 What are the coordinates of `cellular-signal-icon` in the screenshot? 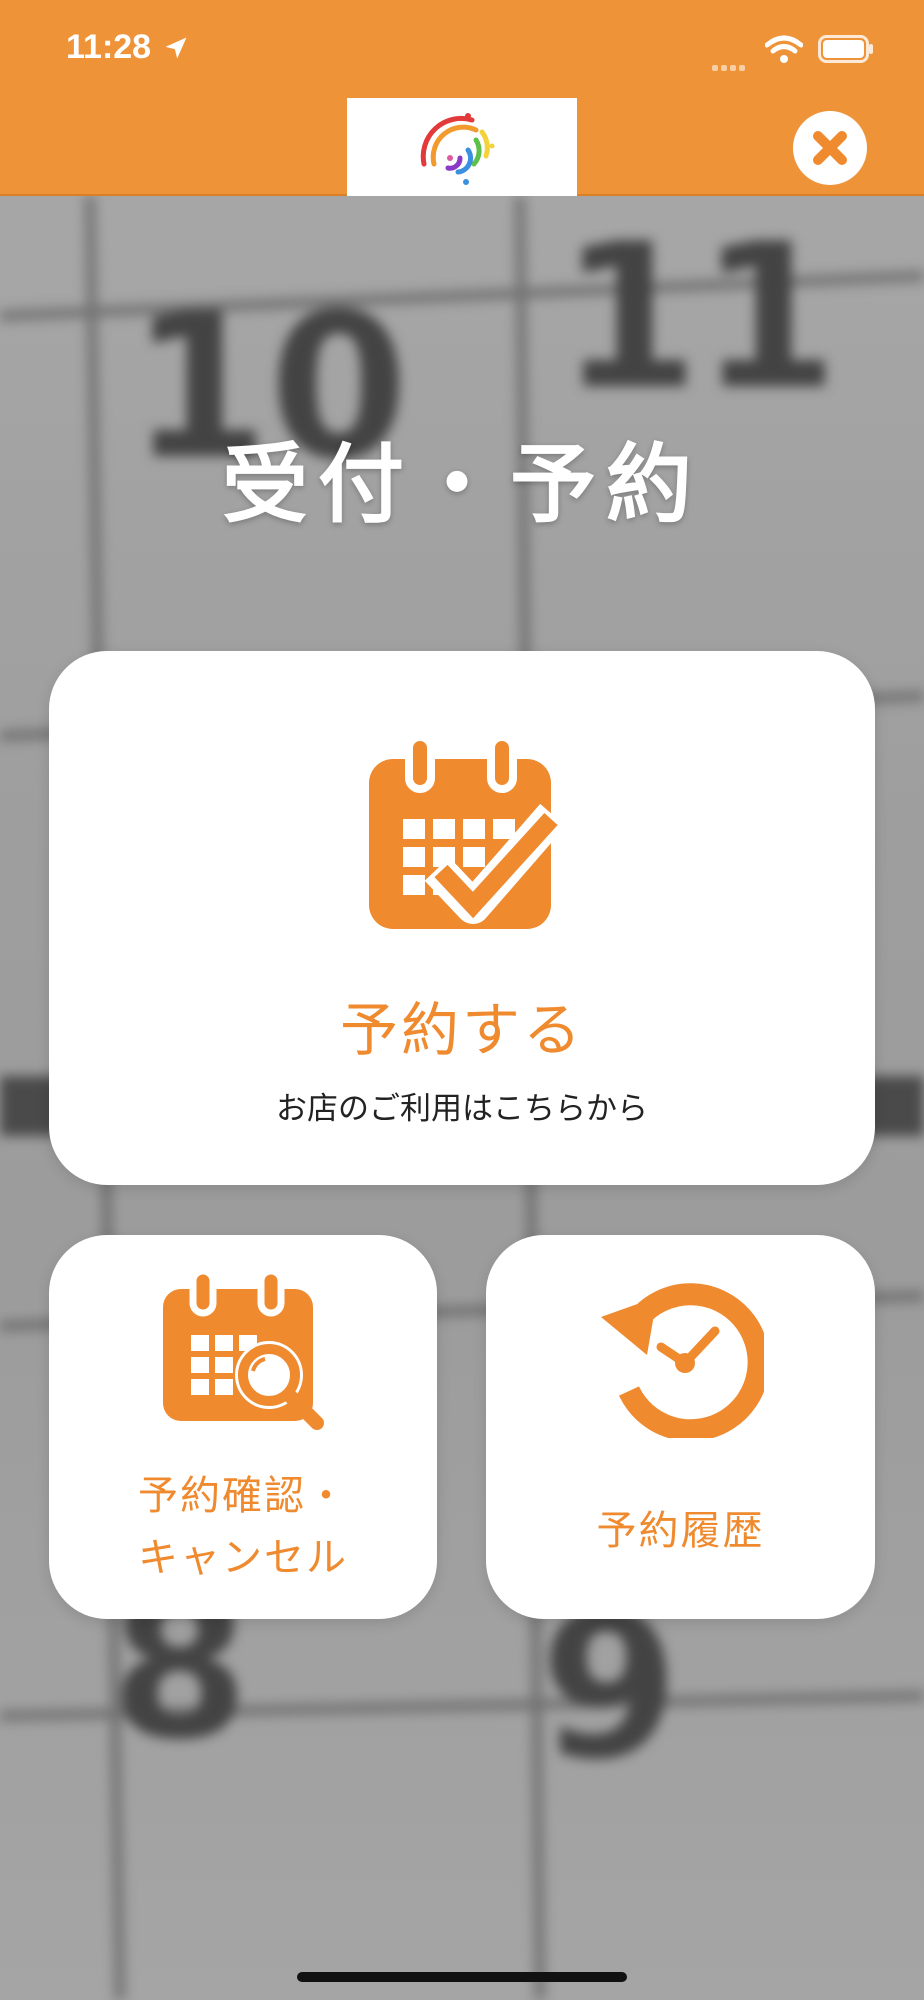 It's located at (730, 65).